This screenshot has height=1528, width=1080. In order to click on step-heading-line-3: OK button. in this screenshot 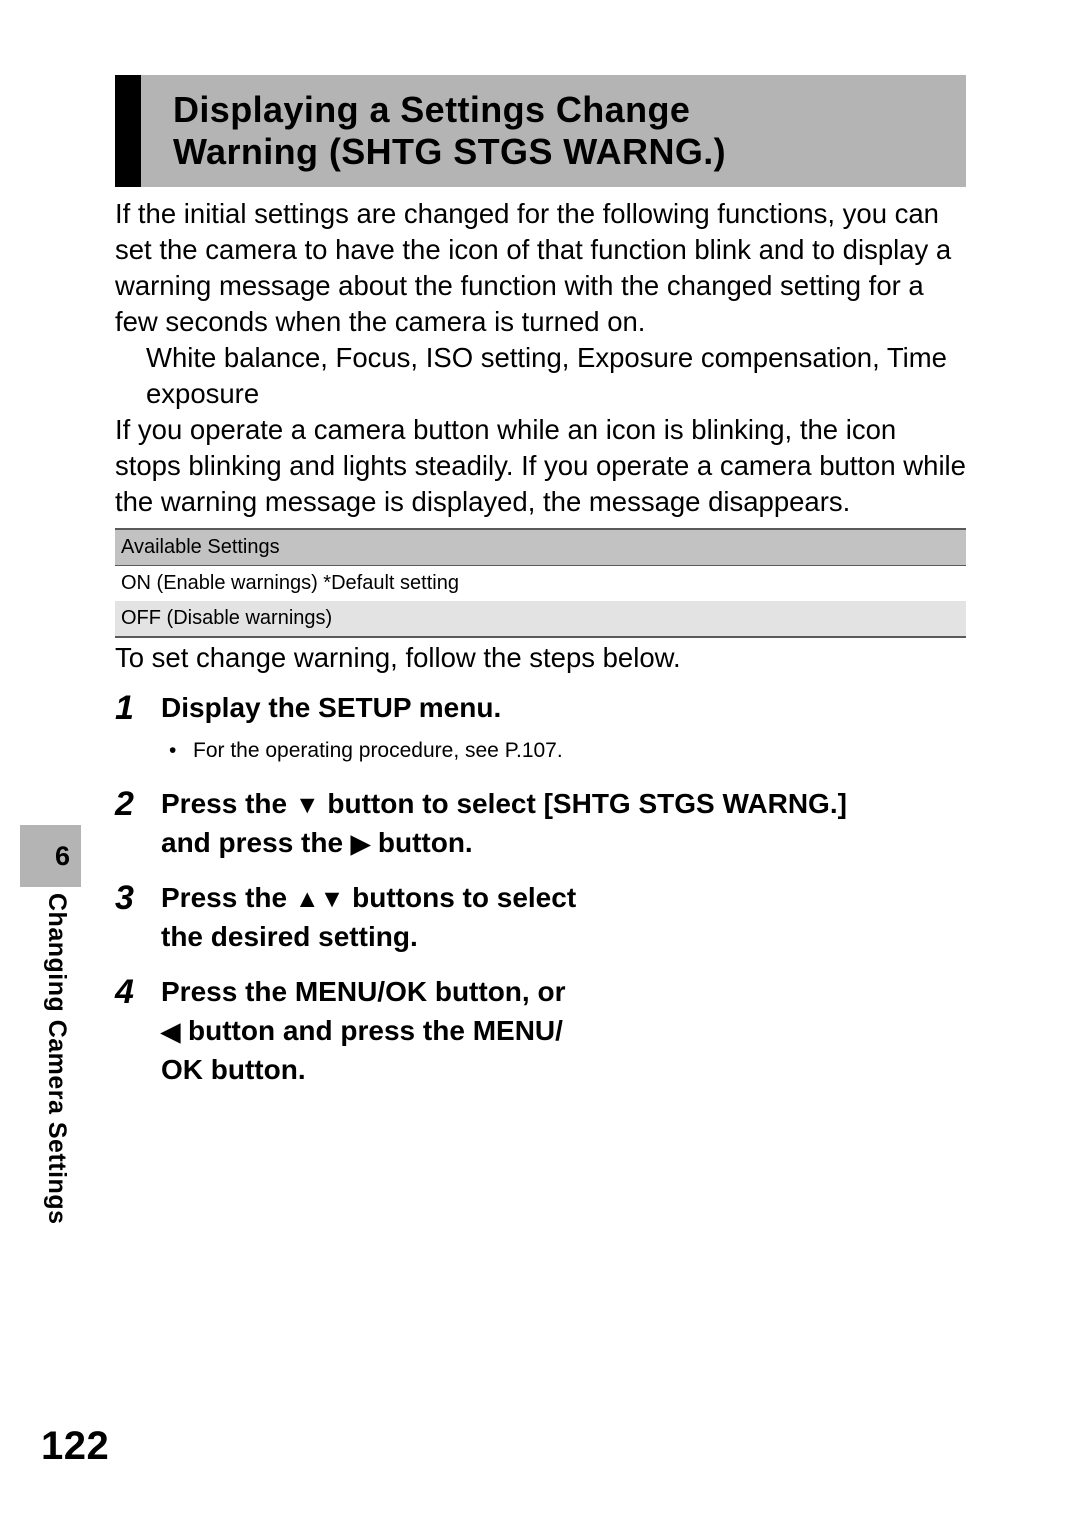, I will do `click(233, 1069)`.